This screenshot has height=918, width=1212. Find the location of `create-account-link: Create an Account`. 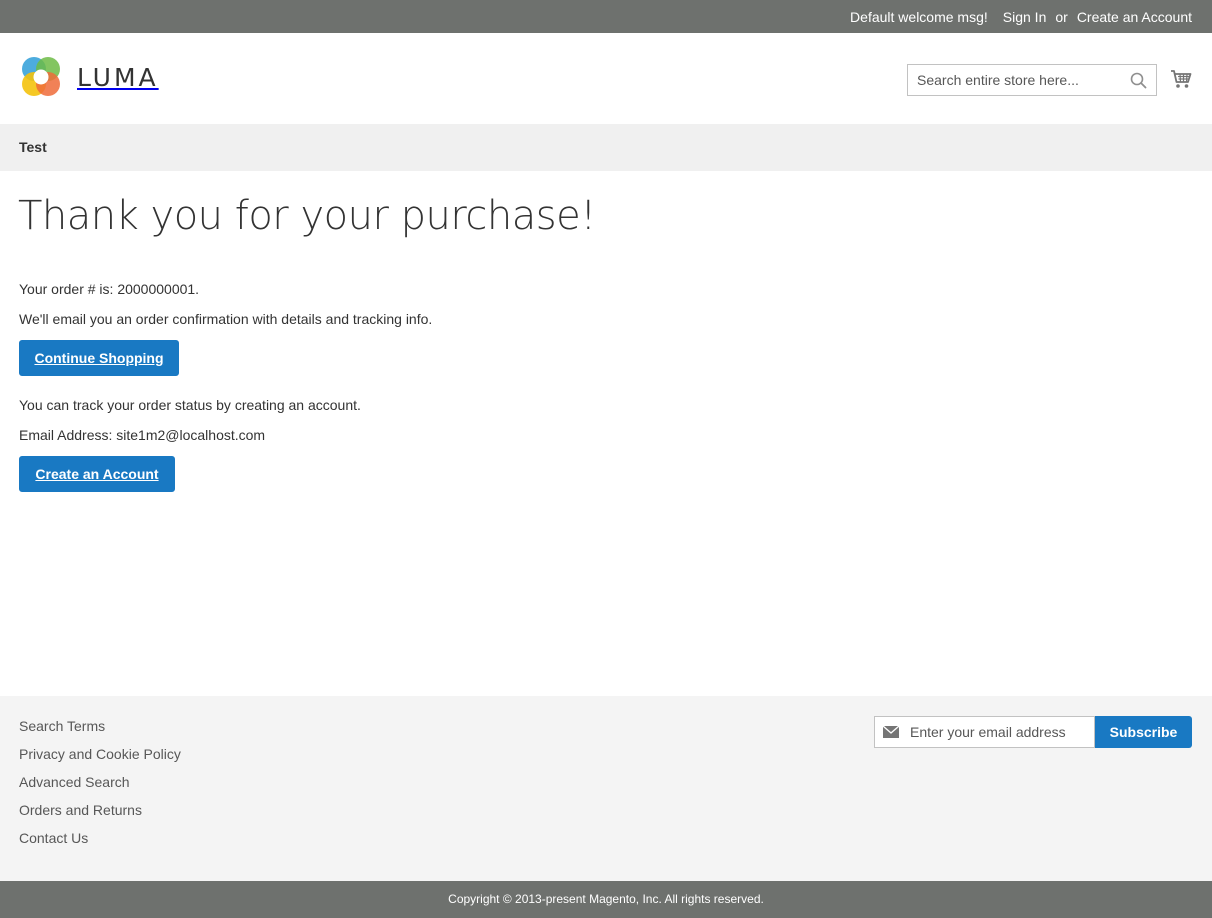

create-account-link: Create an Account is located at coordinates (1134, 17).